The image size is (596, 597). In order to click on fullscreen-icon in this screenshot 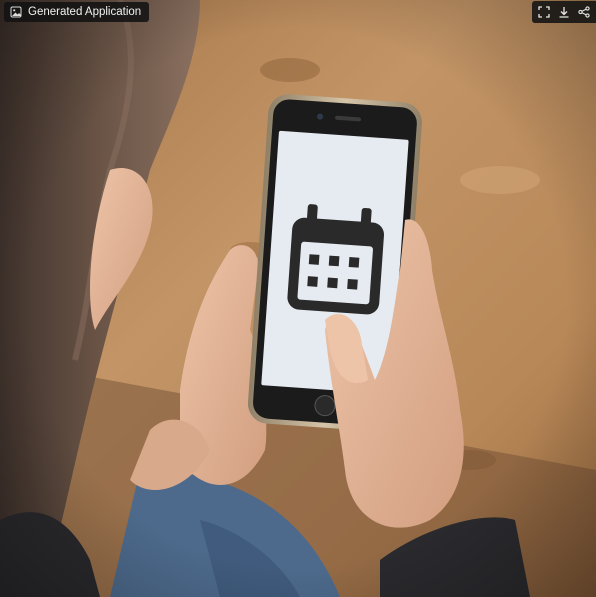, I will do `click(544, 12)`.